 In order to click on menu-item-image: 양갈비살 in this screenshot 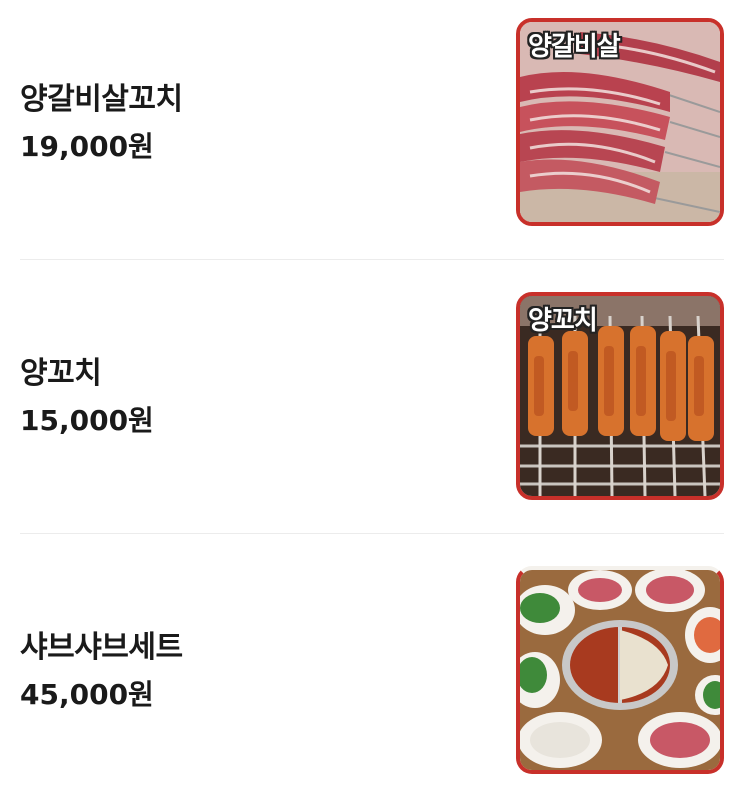, I will do `click(620, 122)`.